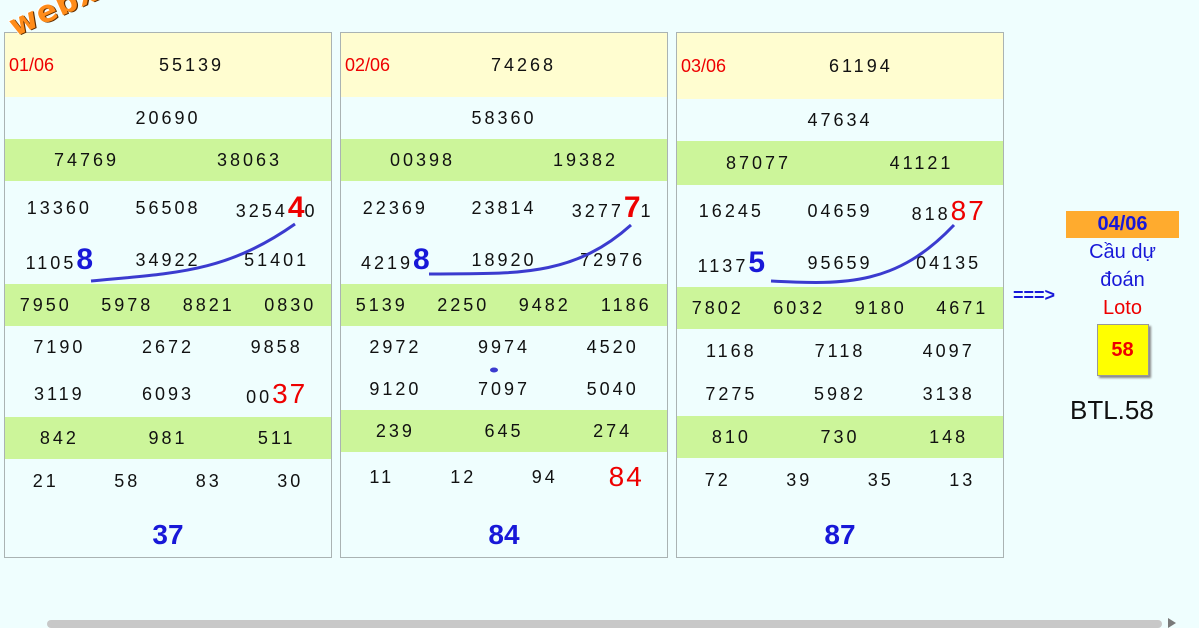 Image resolution: width=1199 pixels, height=628 pixels. I want to click on third-prize-4: 42198, so click(395, 260).